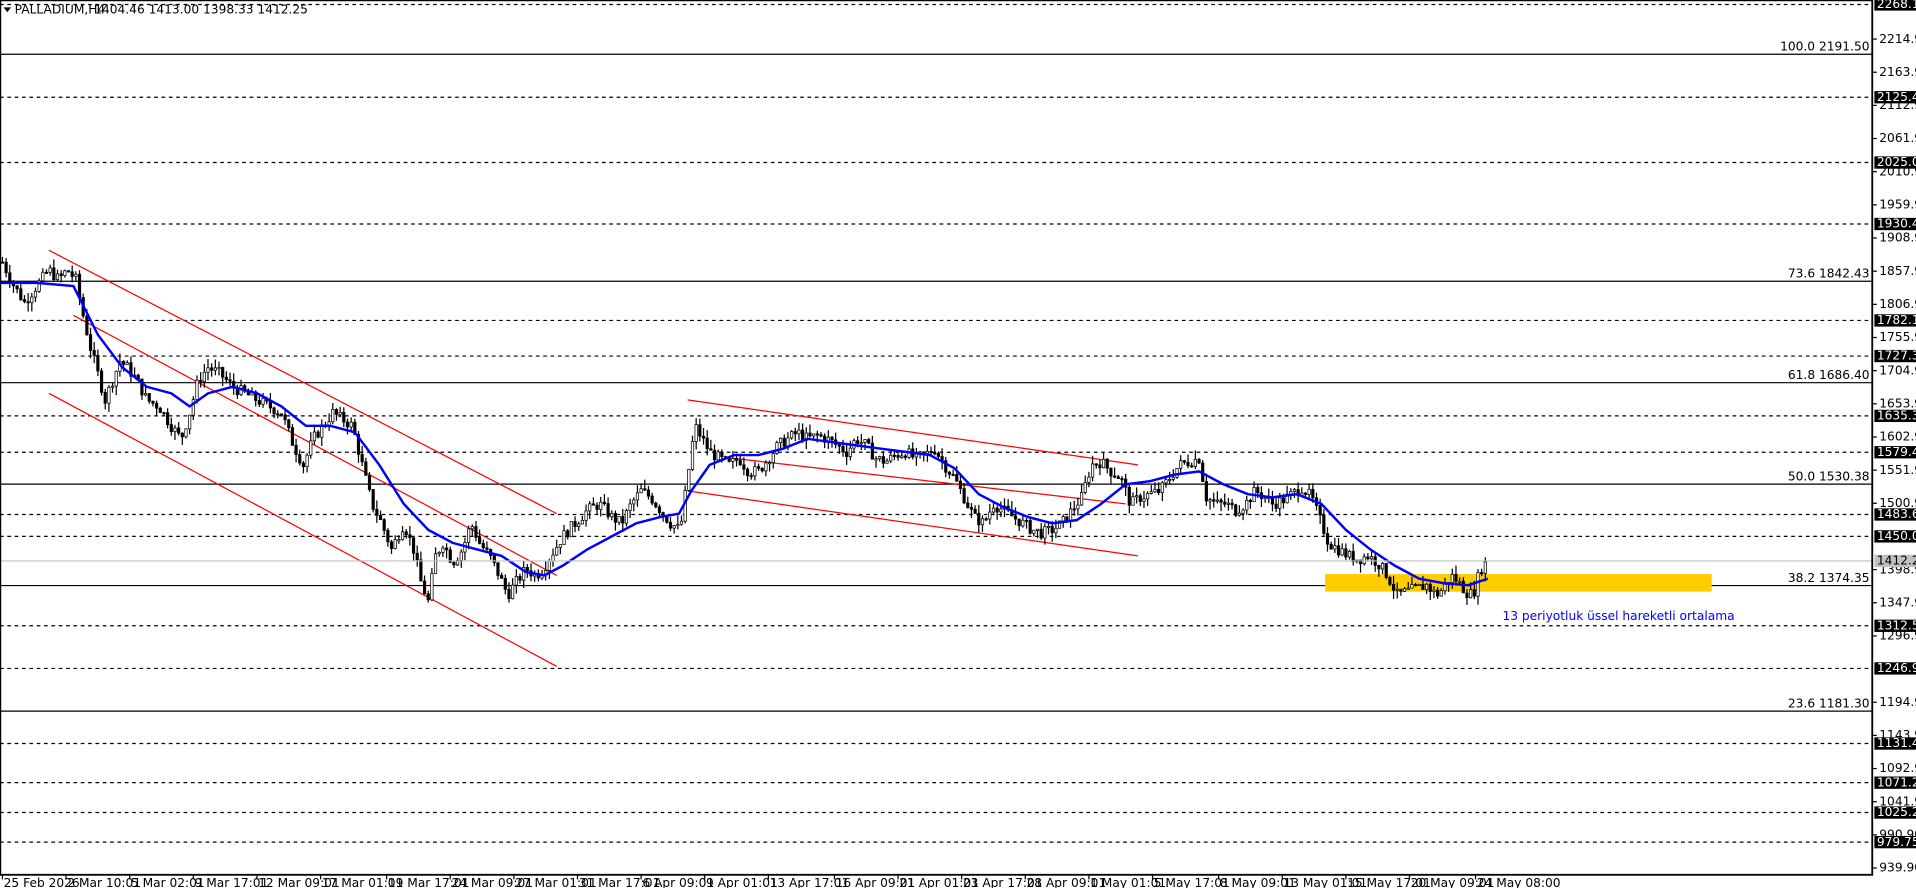 This screenshot has width=1916, height=893. What do you see at coordinates (1897, 868) in the screenshot?
I see `price-tick-label: 939.90` at bounding box center [1897, 868].